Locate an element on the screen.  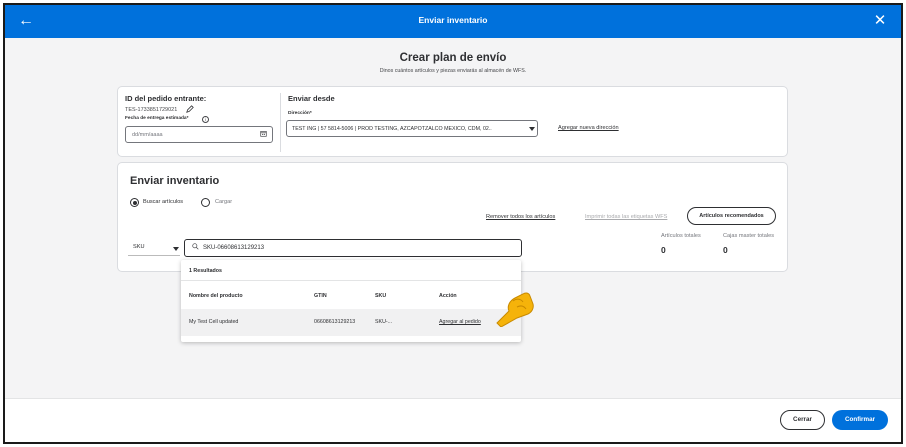
confirm-button: Confirmar is located at coordinates (860, 420).